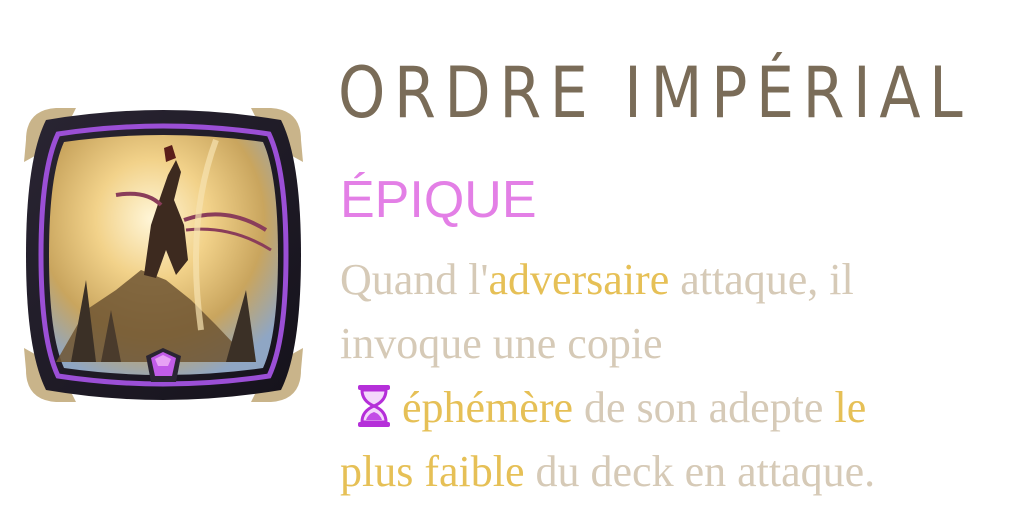  Describe the element at coordinates (761, 279) in the screenshot. I see `description-text: attaque, il` at that location.